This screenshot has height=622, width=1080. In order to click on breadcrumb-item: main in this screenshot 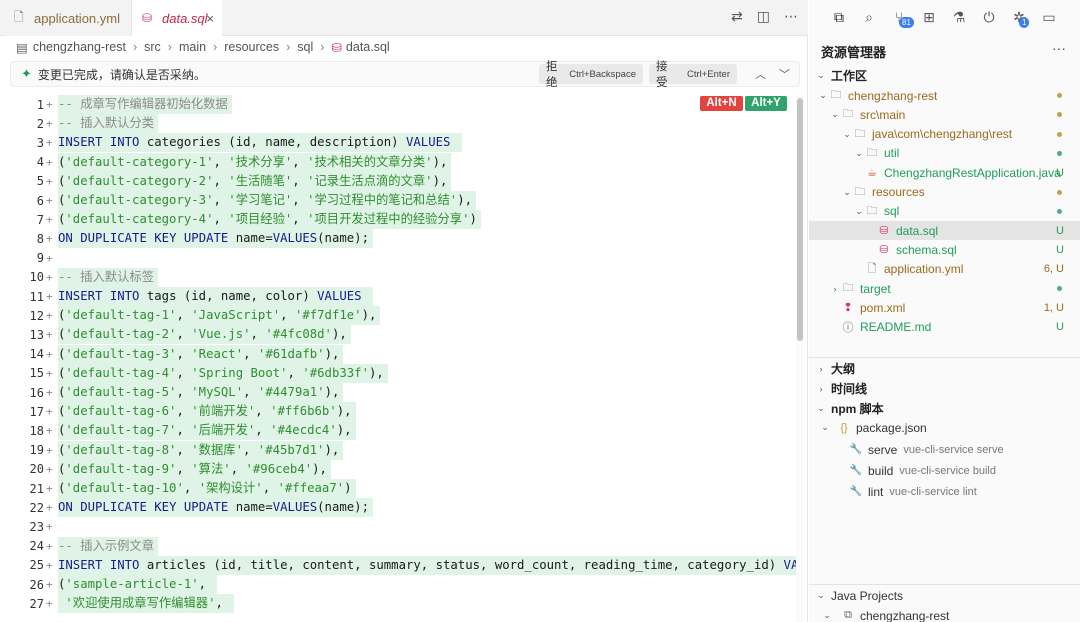, I will do `click(192, 47)`.